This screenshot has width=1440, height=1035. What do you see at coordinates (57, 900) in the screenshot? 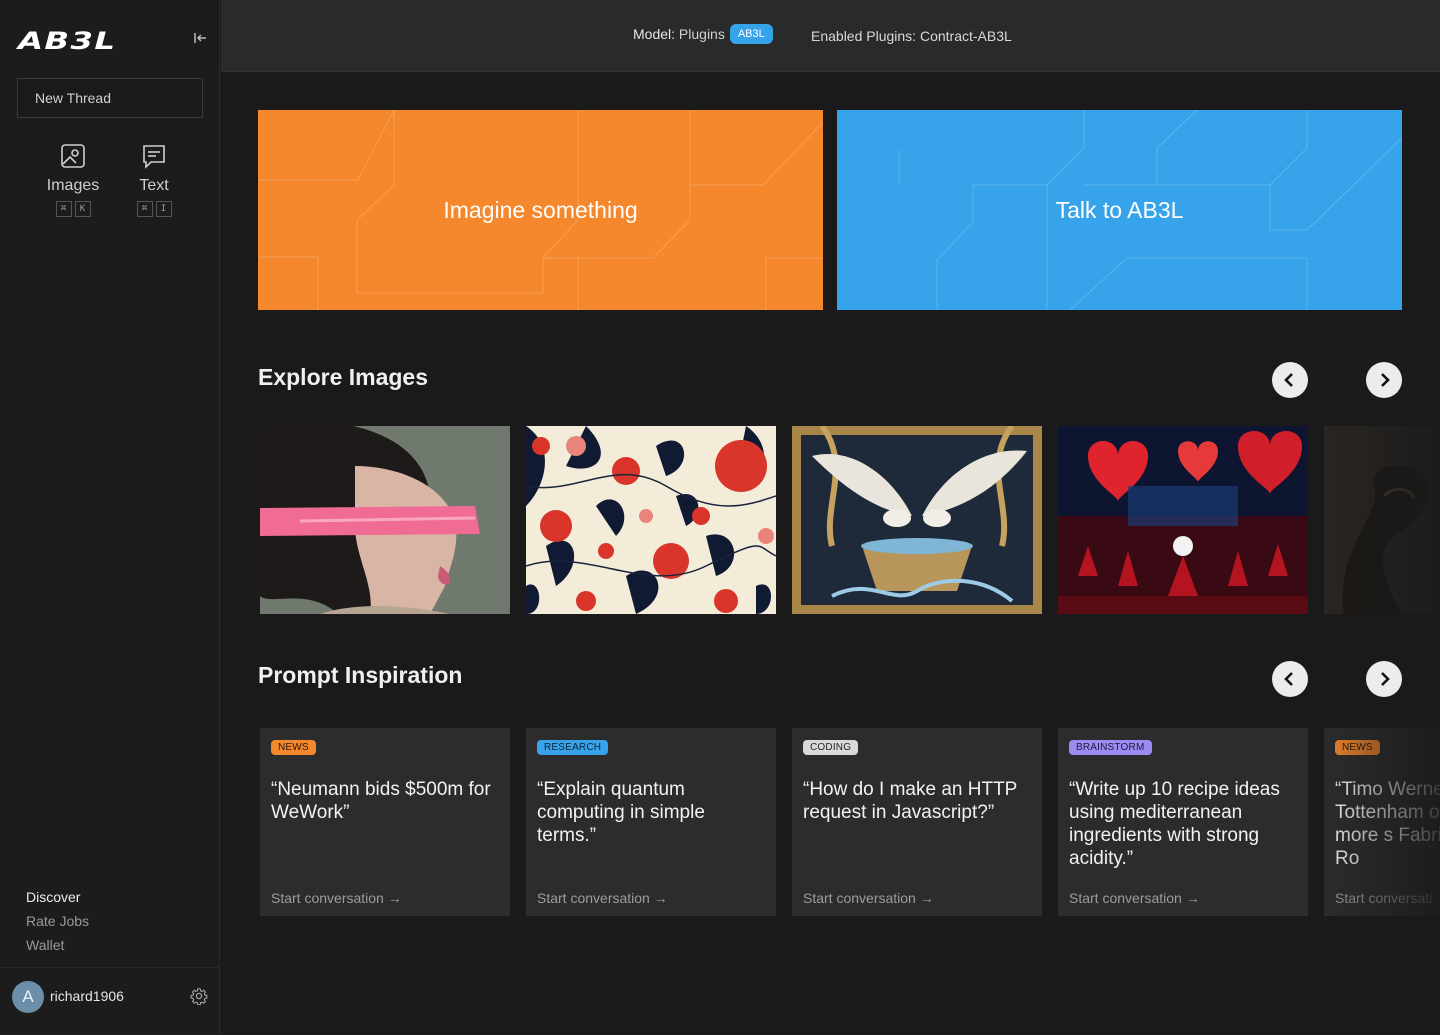
I see `nav-item-discover: Discover` at bounding box center [57, 900].